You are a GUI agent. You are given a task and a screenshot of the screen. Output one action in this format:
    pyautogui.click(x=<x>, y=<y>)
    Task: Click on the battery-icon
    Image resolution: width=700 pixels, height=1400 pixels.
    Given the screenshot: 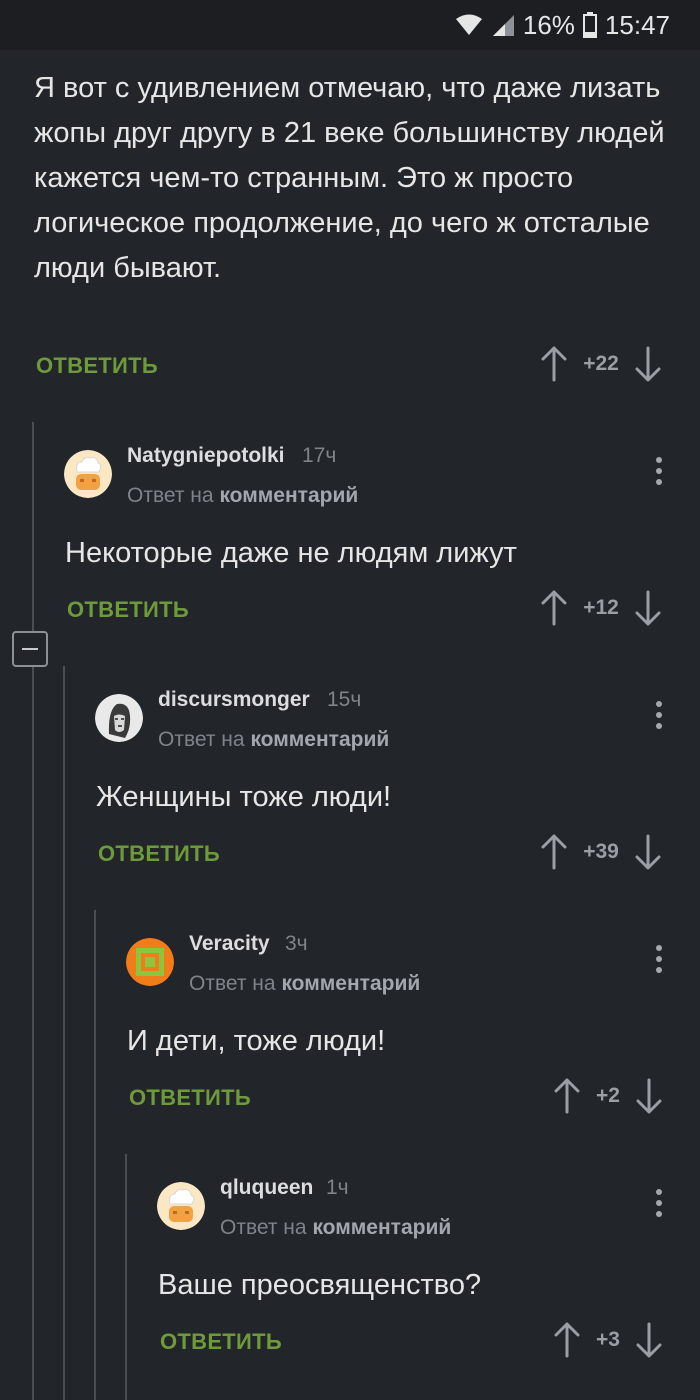 What is the action you would take?
    pyautogui.click(x=589, y=25)
    